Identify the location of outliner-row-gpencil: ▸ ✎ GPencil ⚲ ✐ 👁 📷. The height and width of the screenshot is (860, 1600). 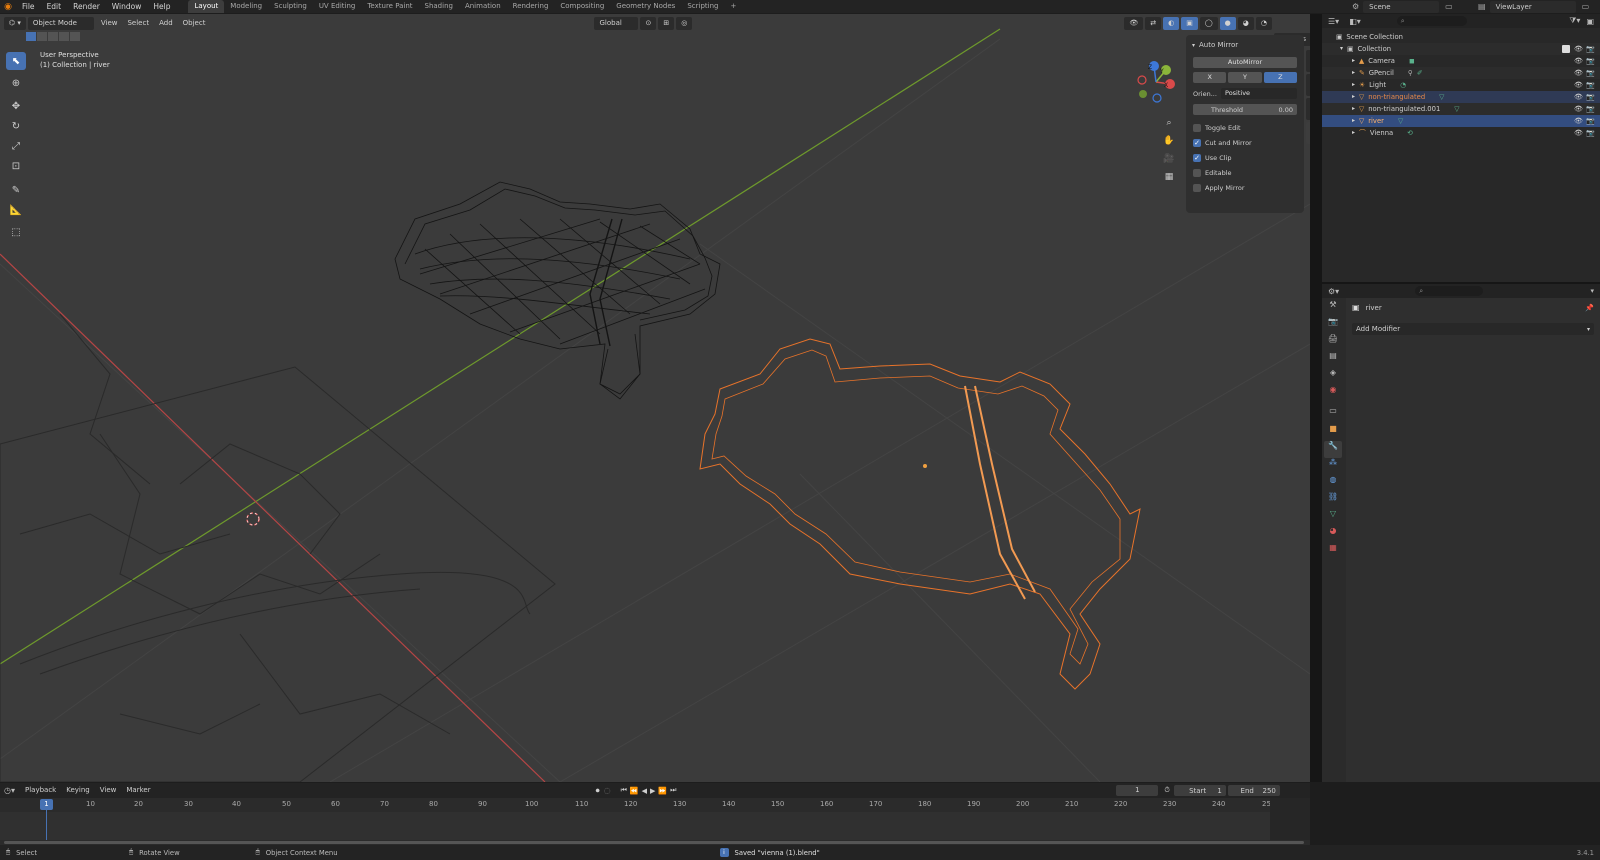
(1461, 73).